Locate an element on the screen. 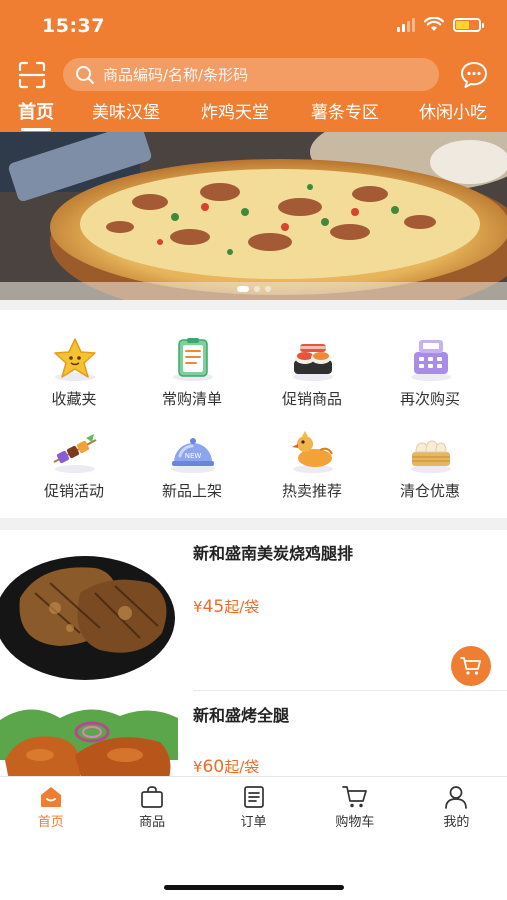 Image resolution: width=507 pixels, height=900 pixels. nav-profile: 我的 is located at coordinates (456, 804).